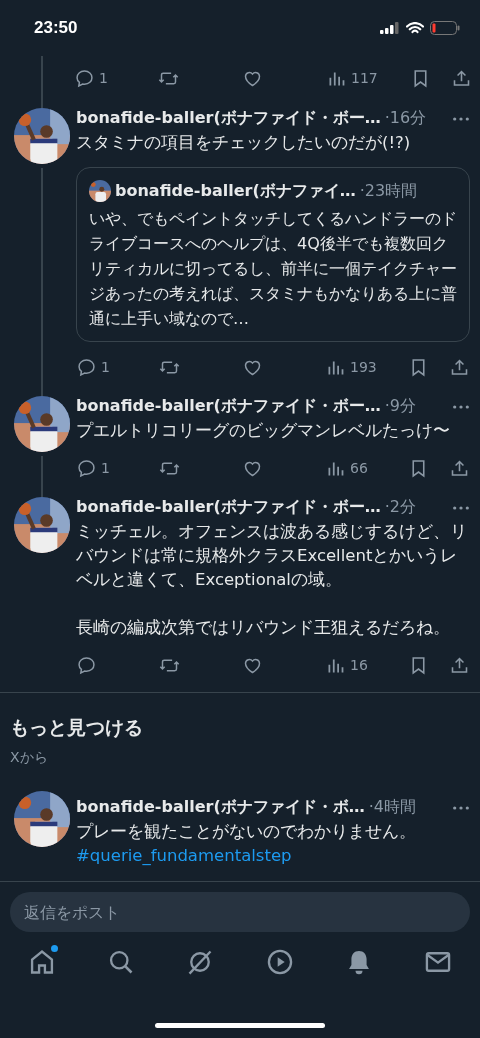  I want to click on section-subtitle: Xから, so click(29, 758).